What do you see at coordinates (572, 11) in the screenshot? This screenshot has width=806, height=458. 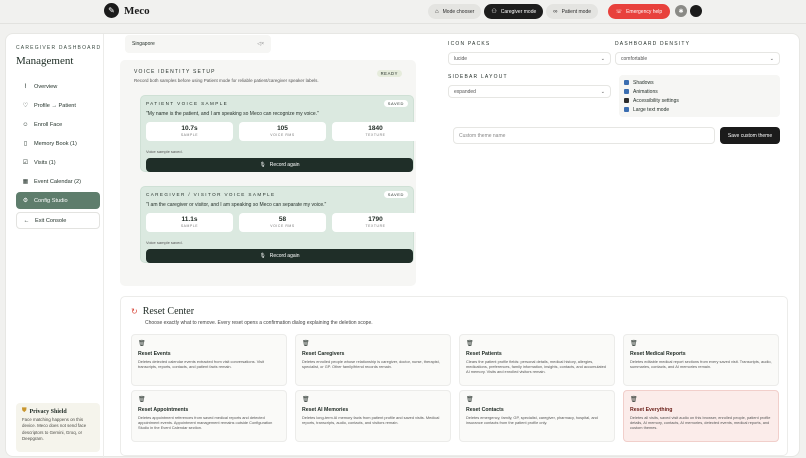 I see `patient-mode-button: ∞ Patient mode` at bounding box center [572, 11].